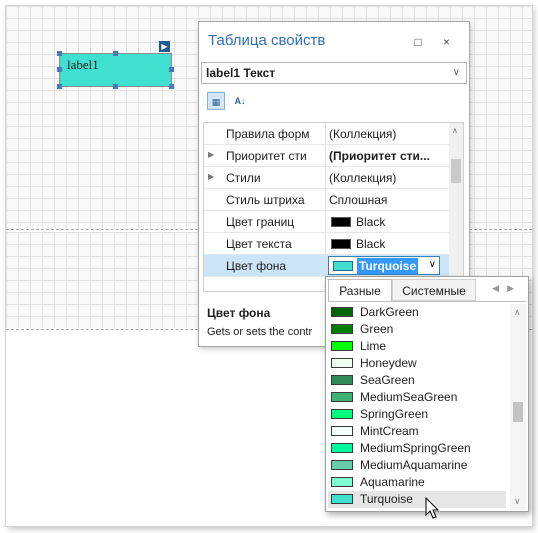  I want to click on color-name: DarkGreen, so click(389, 312).